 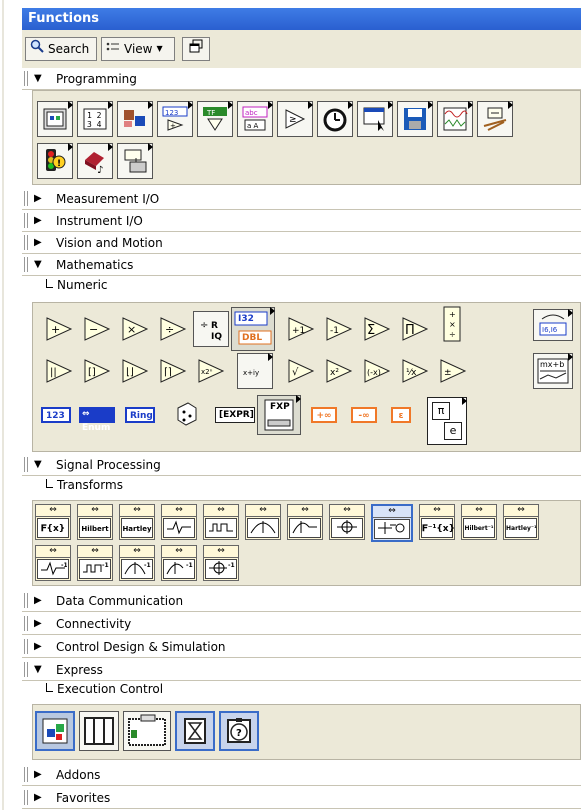 I want to click on svg-text: x2ⁿ, so click(x=207, y=372).